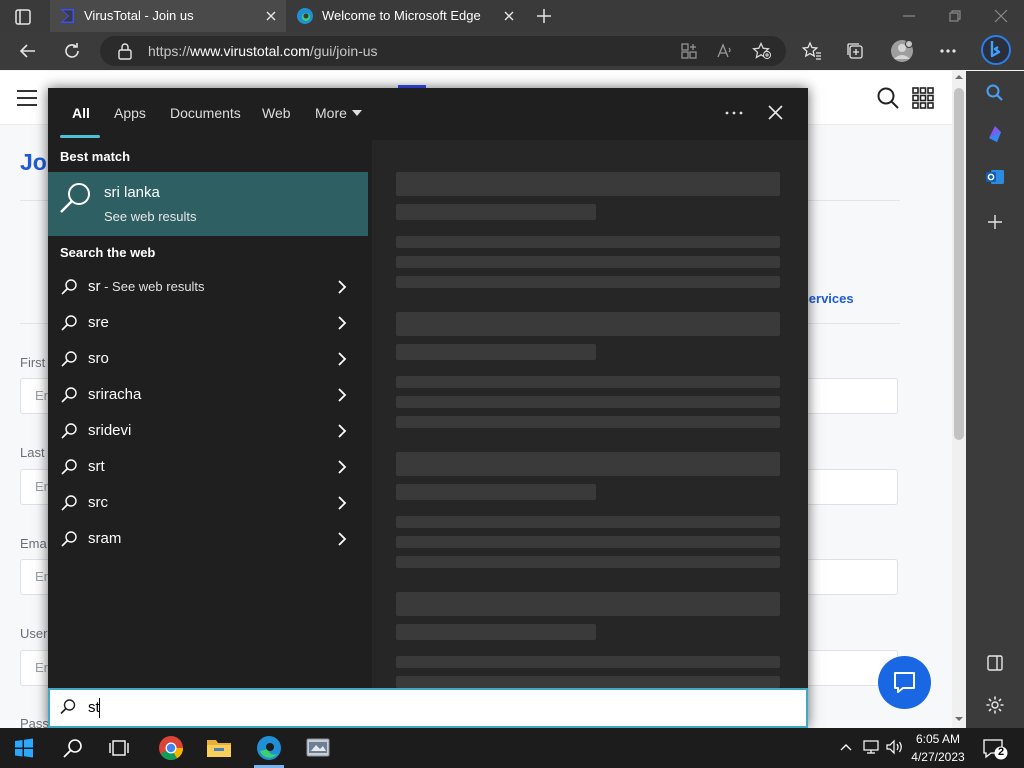 The width and height of the screenshot is (1024, 768). What do you see at coordinates (98, 502) in the screenshot?
I see `web-result-term: src` at bounding box center [98, 502].